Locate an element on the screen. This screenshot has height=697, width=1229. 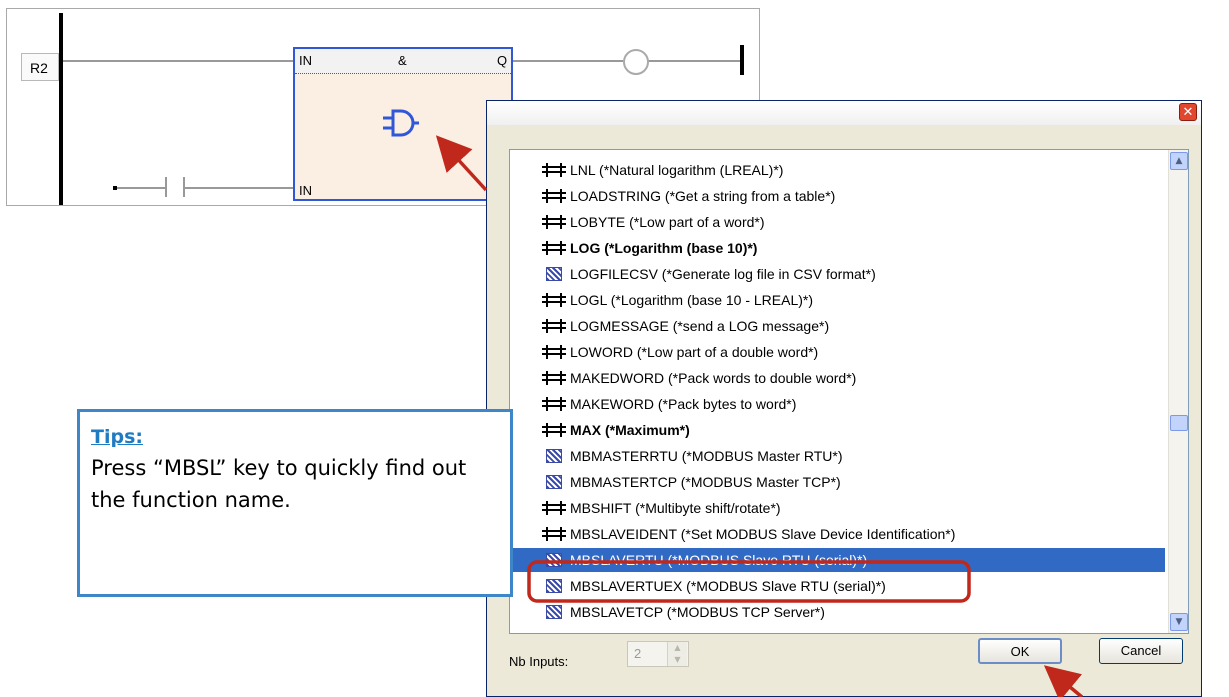
scroll-thumb is located at coordinates (1179, 423).